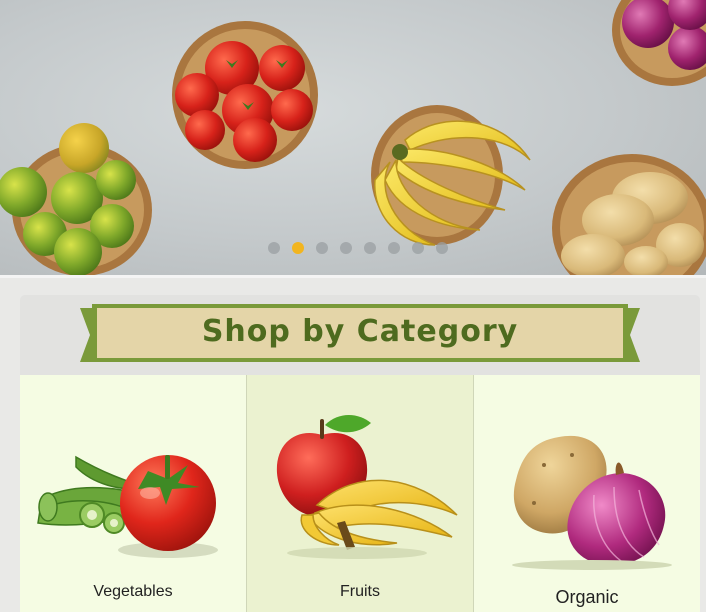 The width and height of the screenshot is (706, 612). I want to click on onion-basket, so click(659, 43).